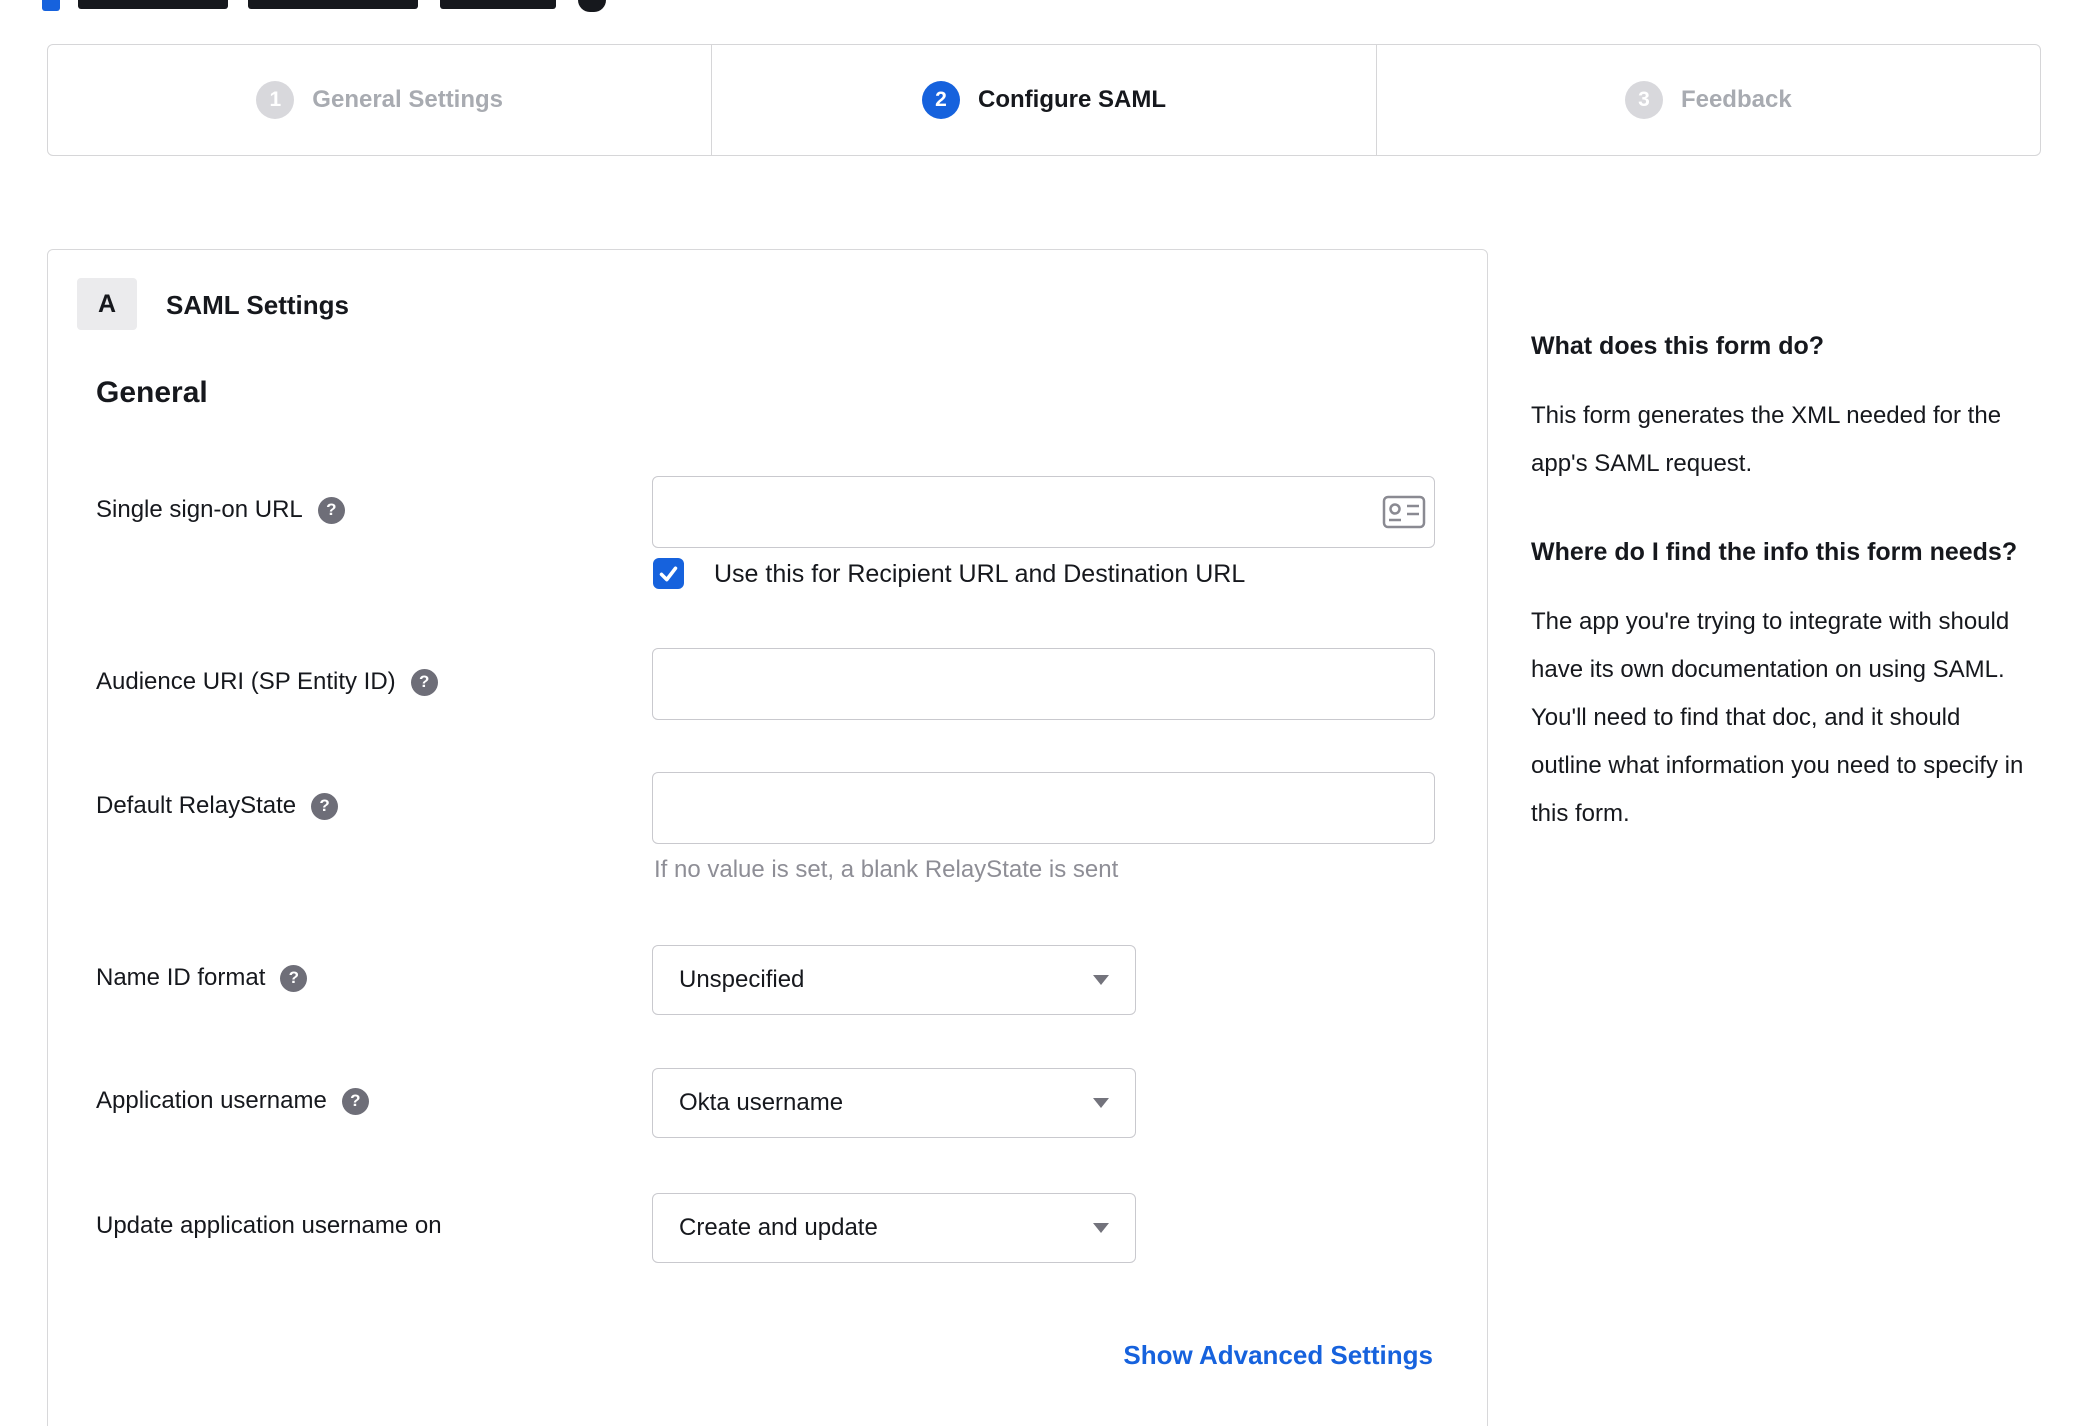 The width and height of the screenshot is (2092, 1426). What do you see at coordinates (1736, 99) in the screenshot?
I see `step-label: Feedback` at bounding box center [1736, 99].